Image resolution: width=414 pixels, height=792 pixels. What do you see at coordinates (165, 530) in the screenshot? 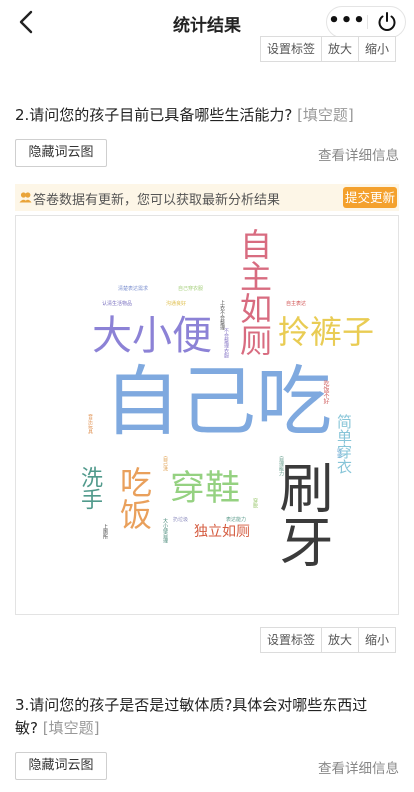
I see `cloud-word: 大小便自理` at bounding box center [165, 530].